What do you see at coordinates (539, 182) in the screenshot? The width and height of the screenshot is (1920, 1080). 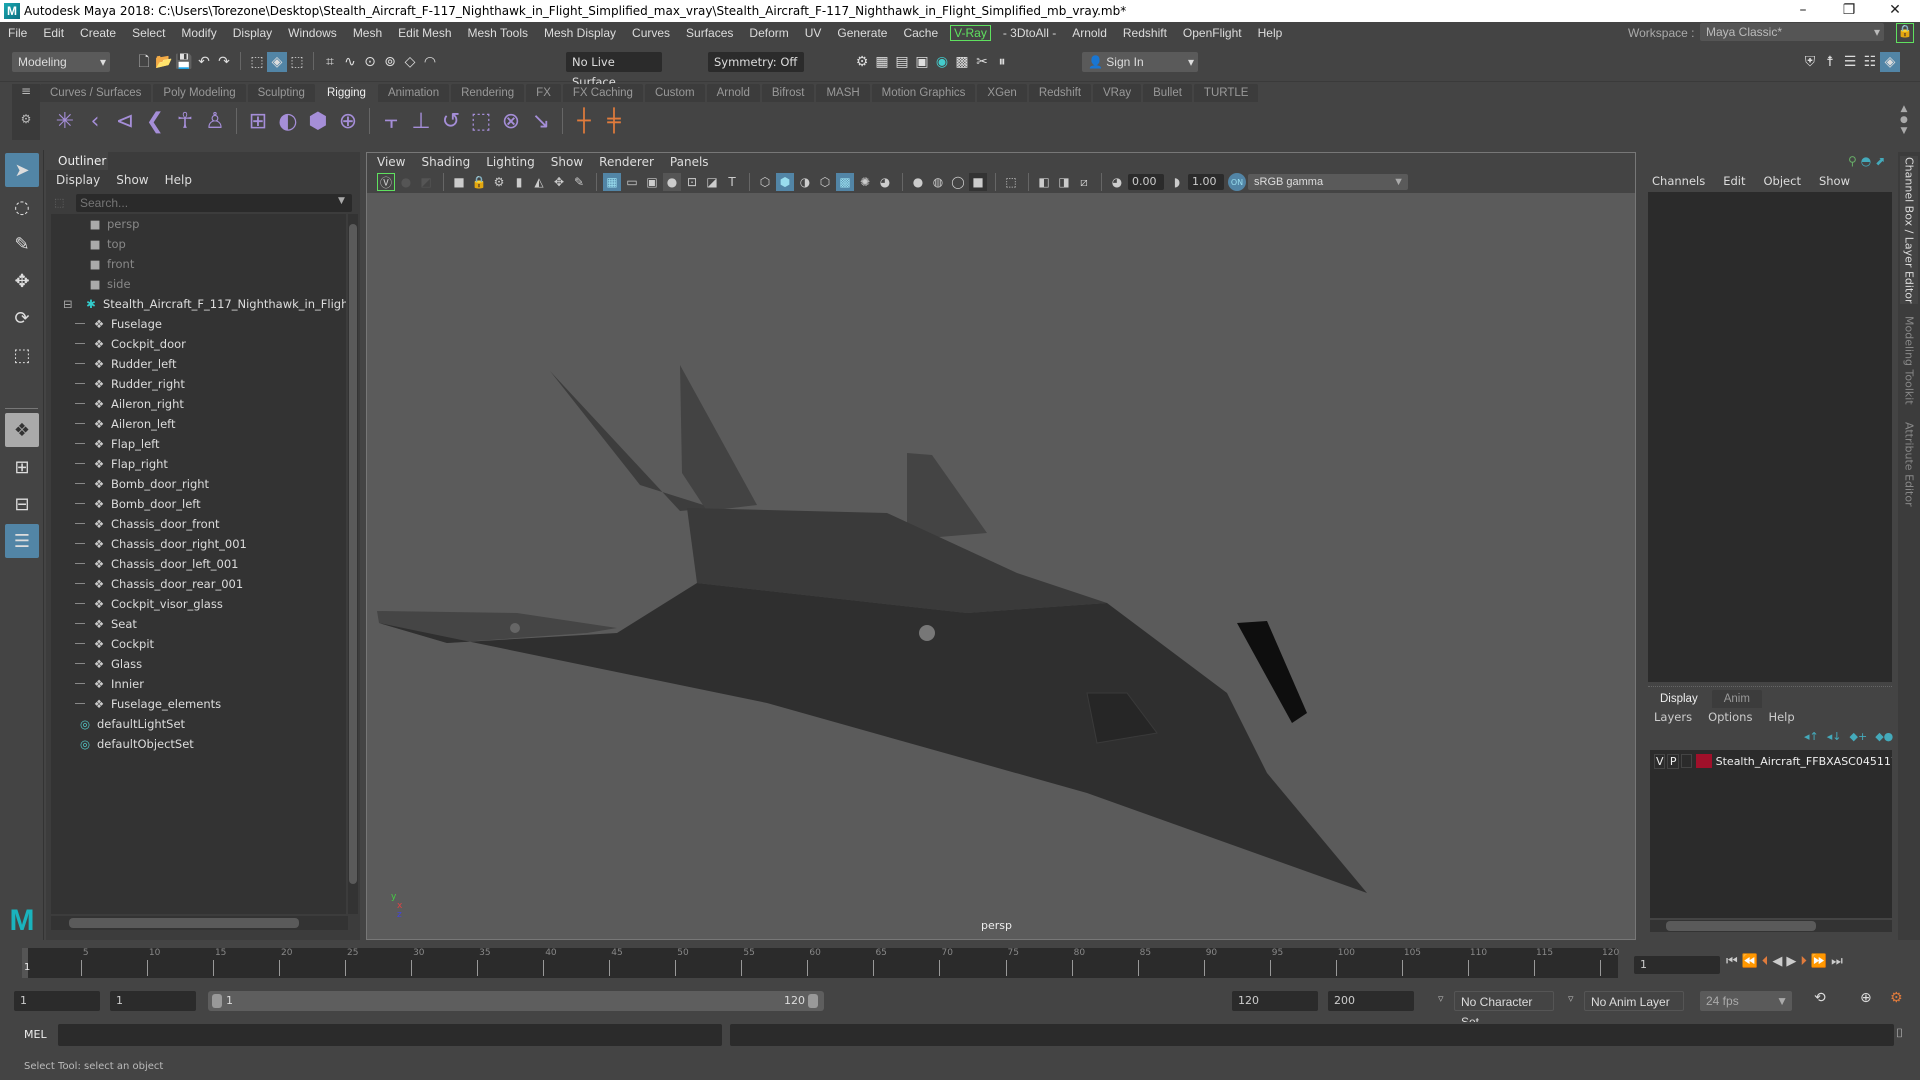 I see `image-plane-icon: ◭` at bounding box center [539, 182].